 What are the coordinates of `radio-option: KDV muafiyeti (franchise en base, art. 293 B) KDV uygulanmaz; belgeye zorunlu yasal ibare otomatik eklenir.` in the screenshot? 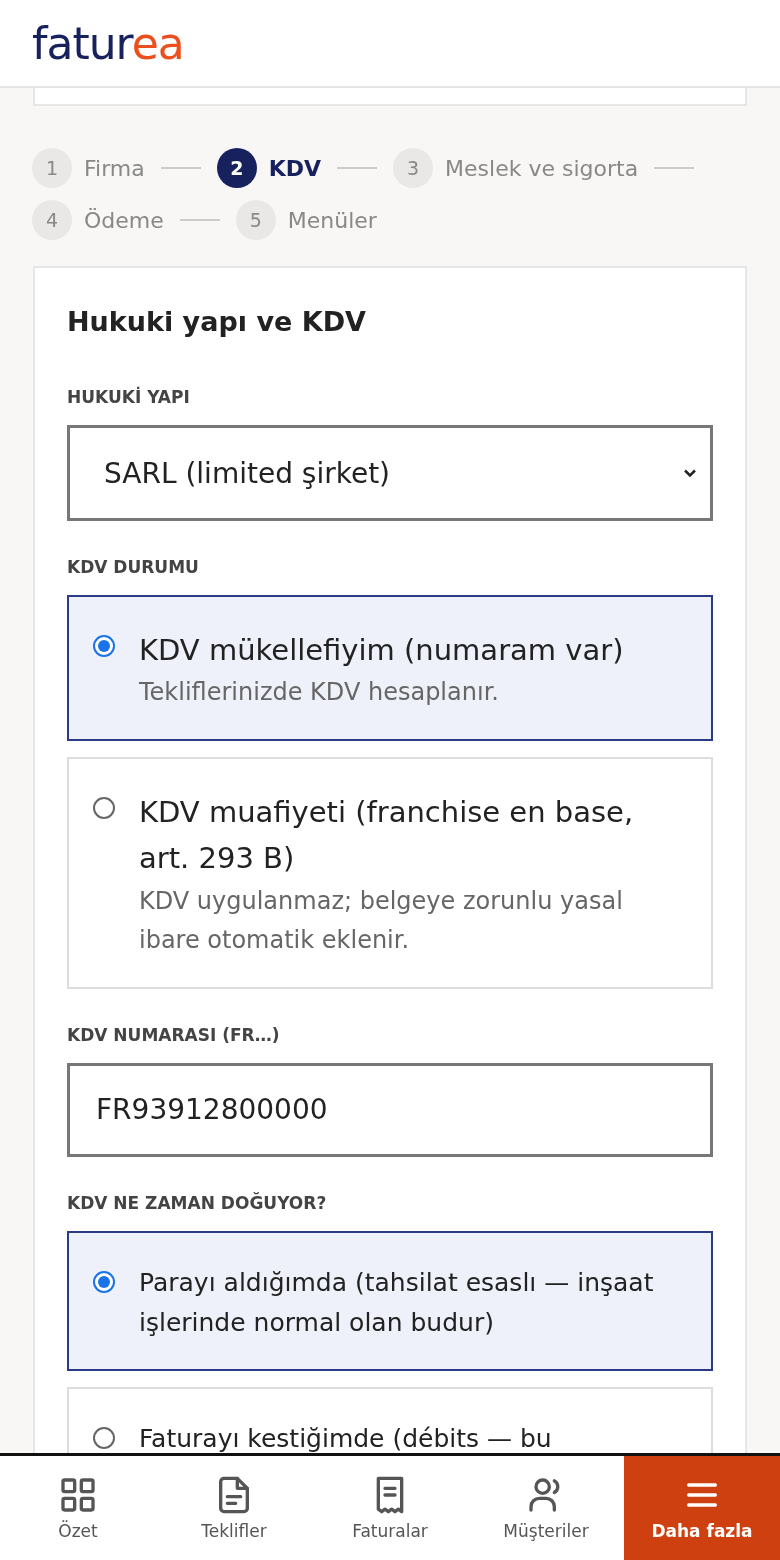 It's located at (390, 873).